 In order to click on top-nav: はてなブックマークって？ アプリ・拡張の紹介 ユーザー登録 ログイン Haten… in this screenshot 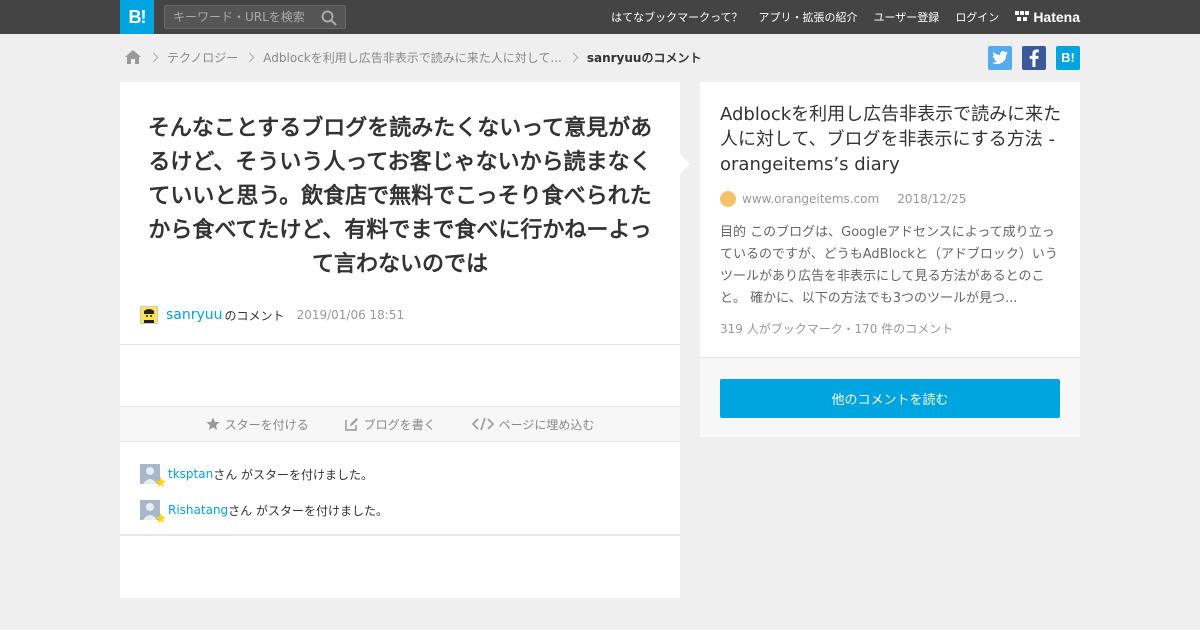, I will do `click(845, 17)`.